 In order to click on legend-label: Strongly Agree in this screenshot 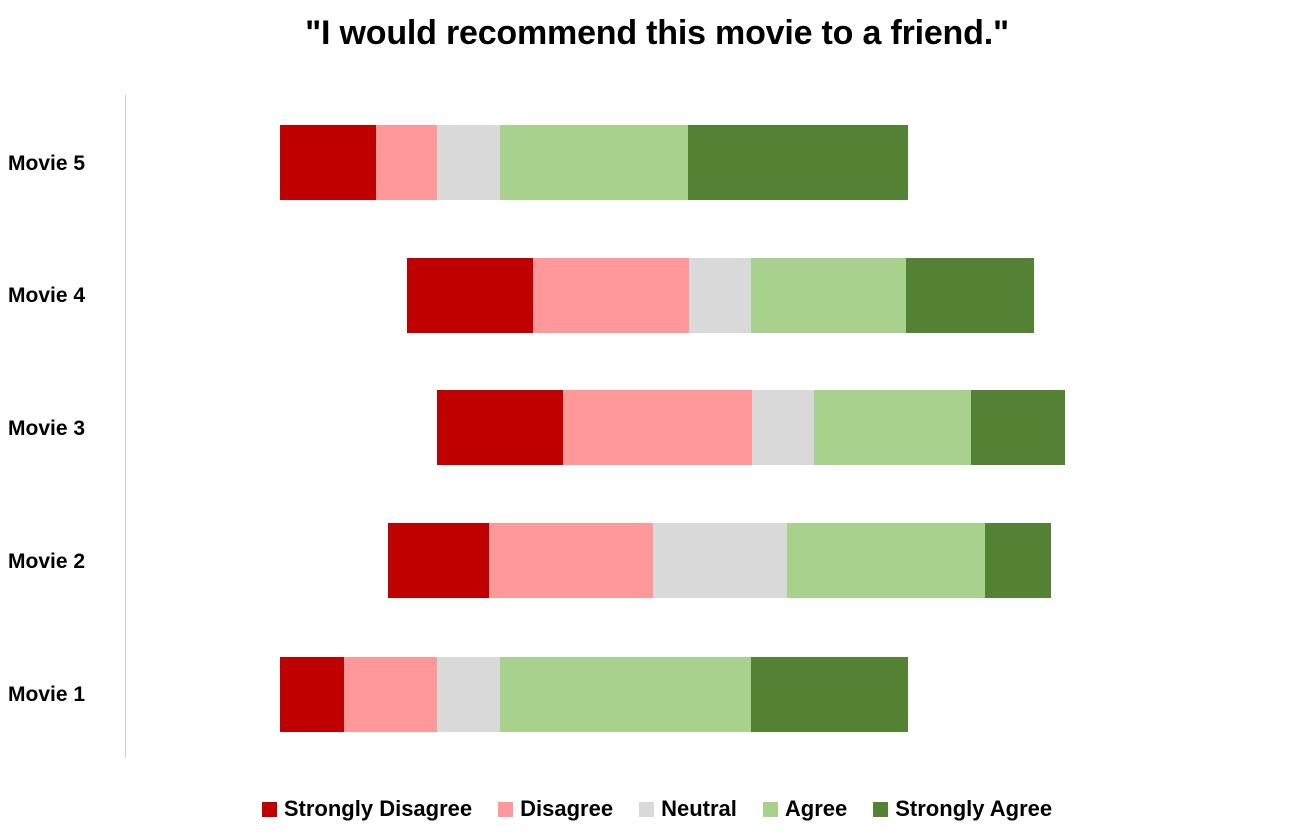, I will do `click(974, 808)`.